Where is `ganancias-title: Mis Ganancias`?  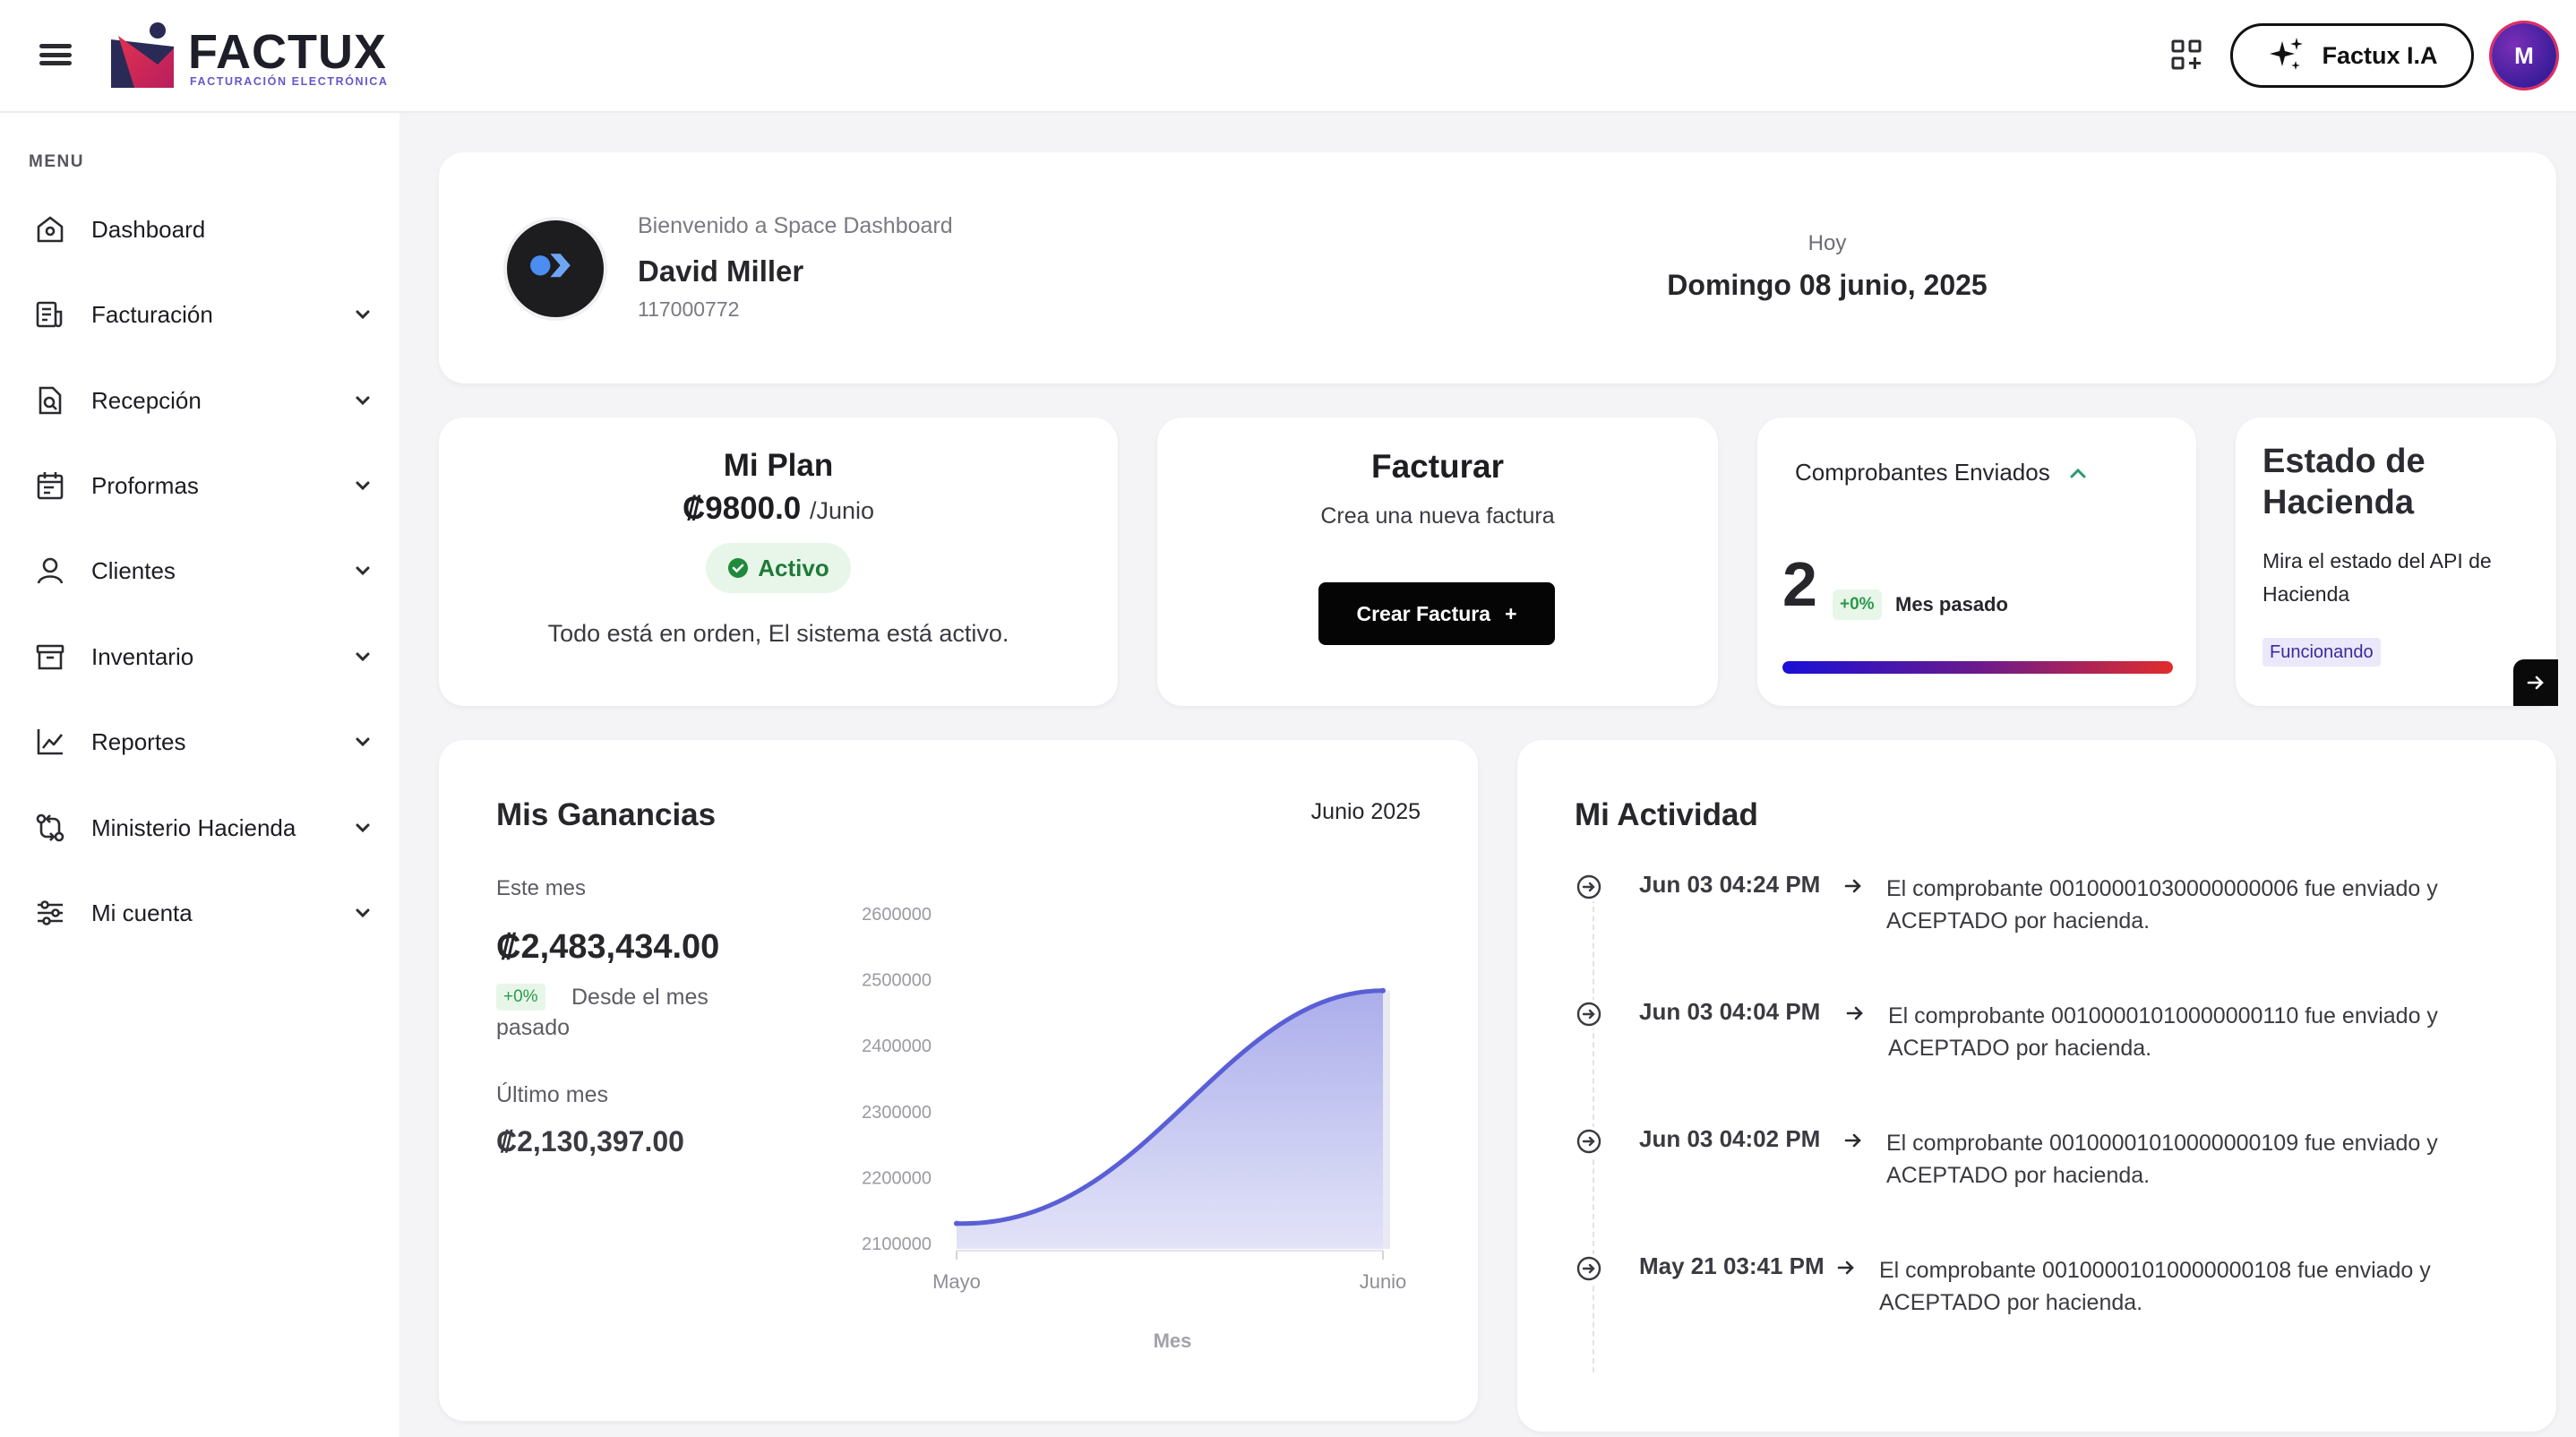
ganancias-title: Mis Ganancias is located at coordinates (606, 814).